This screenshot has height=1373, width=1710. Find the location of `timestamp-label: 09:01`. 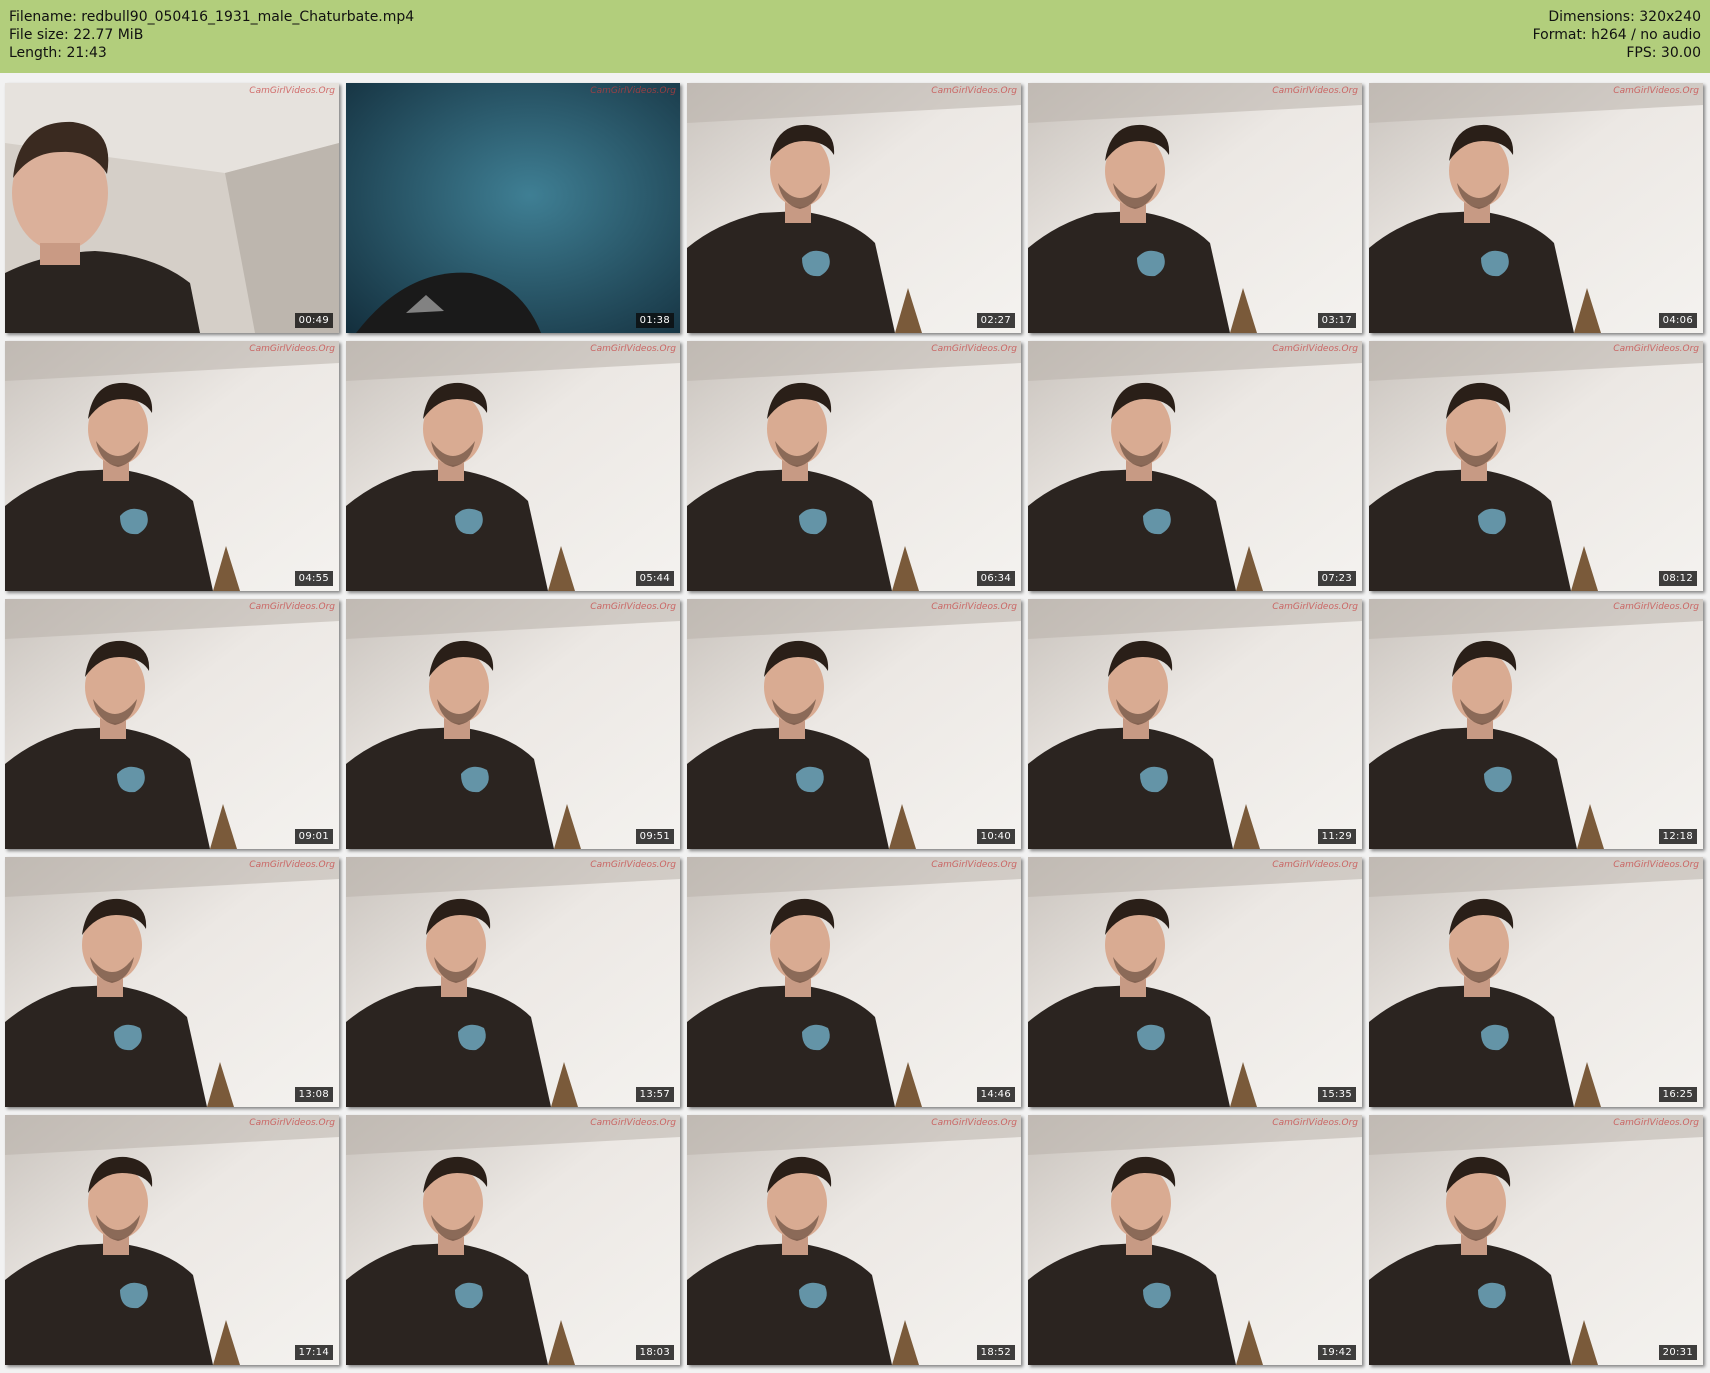

timestamp-label: 09:01 is located at coordinates (313, 836).